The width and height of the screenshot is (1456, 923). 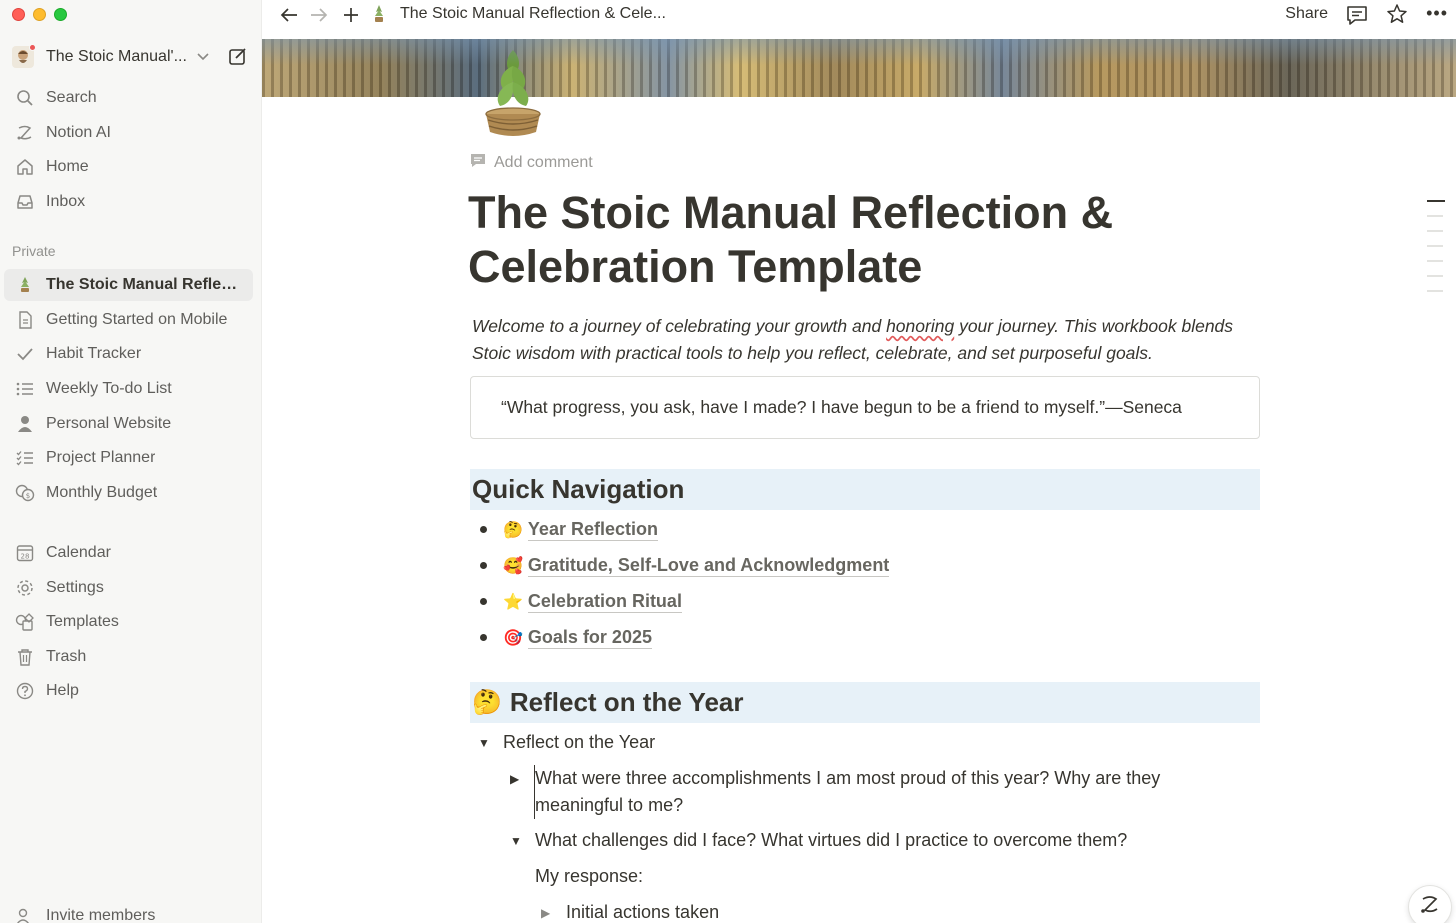 I want to click on sidebar-item-settings: Settings, so click(x=128, y=588).